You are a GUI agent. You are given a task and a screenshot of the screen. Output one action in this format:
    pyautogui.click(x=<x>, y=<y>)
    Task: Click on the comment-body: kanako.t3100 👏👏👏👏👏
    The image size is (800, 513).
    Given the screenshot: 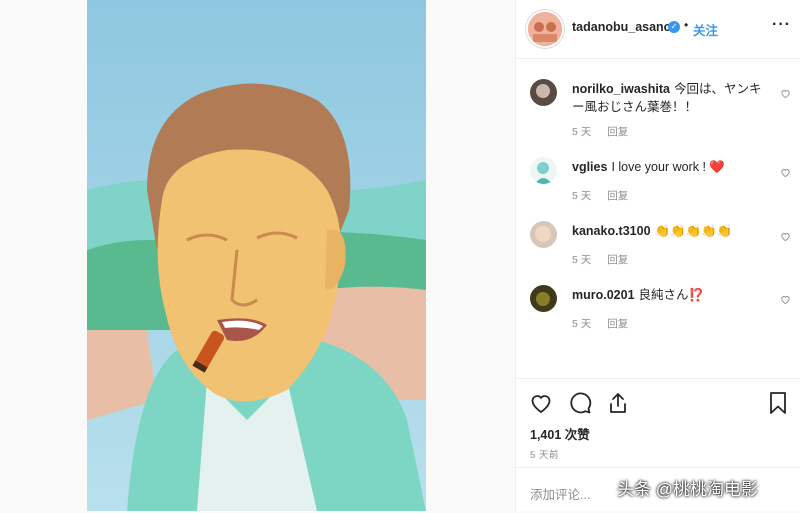 What is the action you would take?
    pyautogui.click(x=672, y=231)
    